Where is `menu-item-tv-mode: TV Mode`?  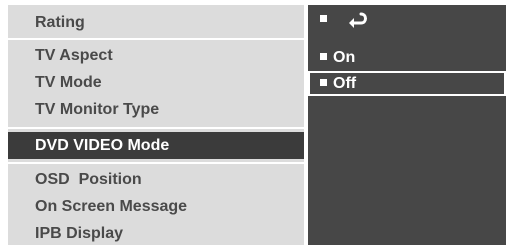 menu-item-tv-mode: TV Mode is located at coordinates (156, 82).